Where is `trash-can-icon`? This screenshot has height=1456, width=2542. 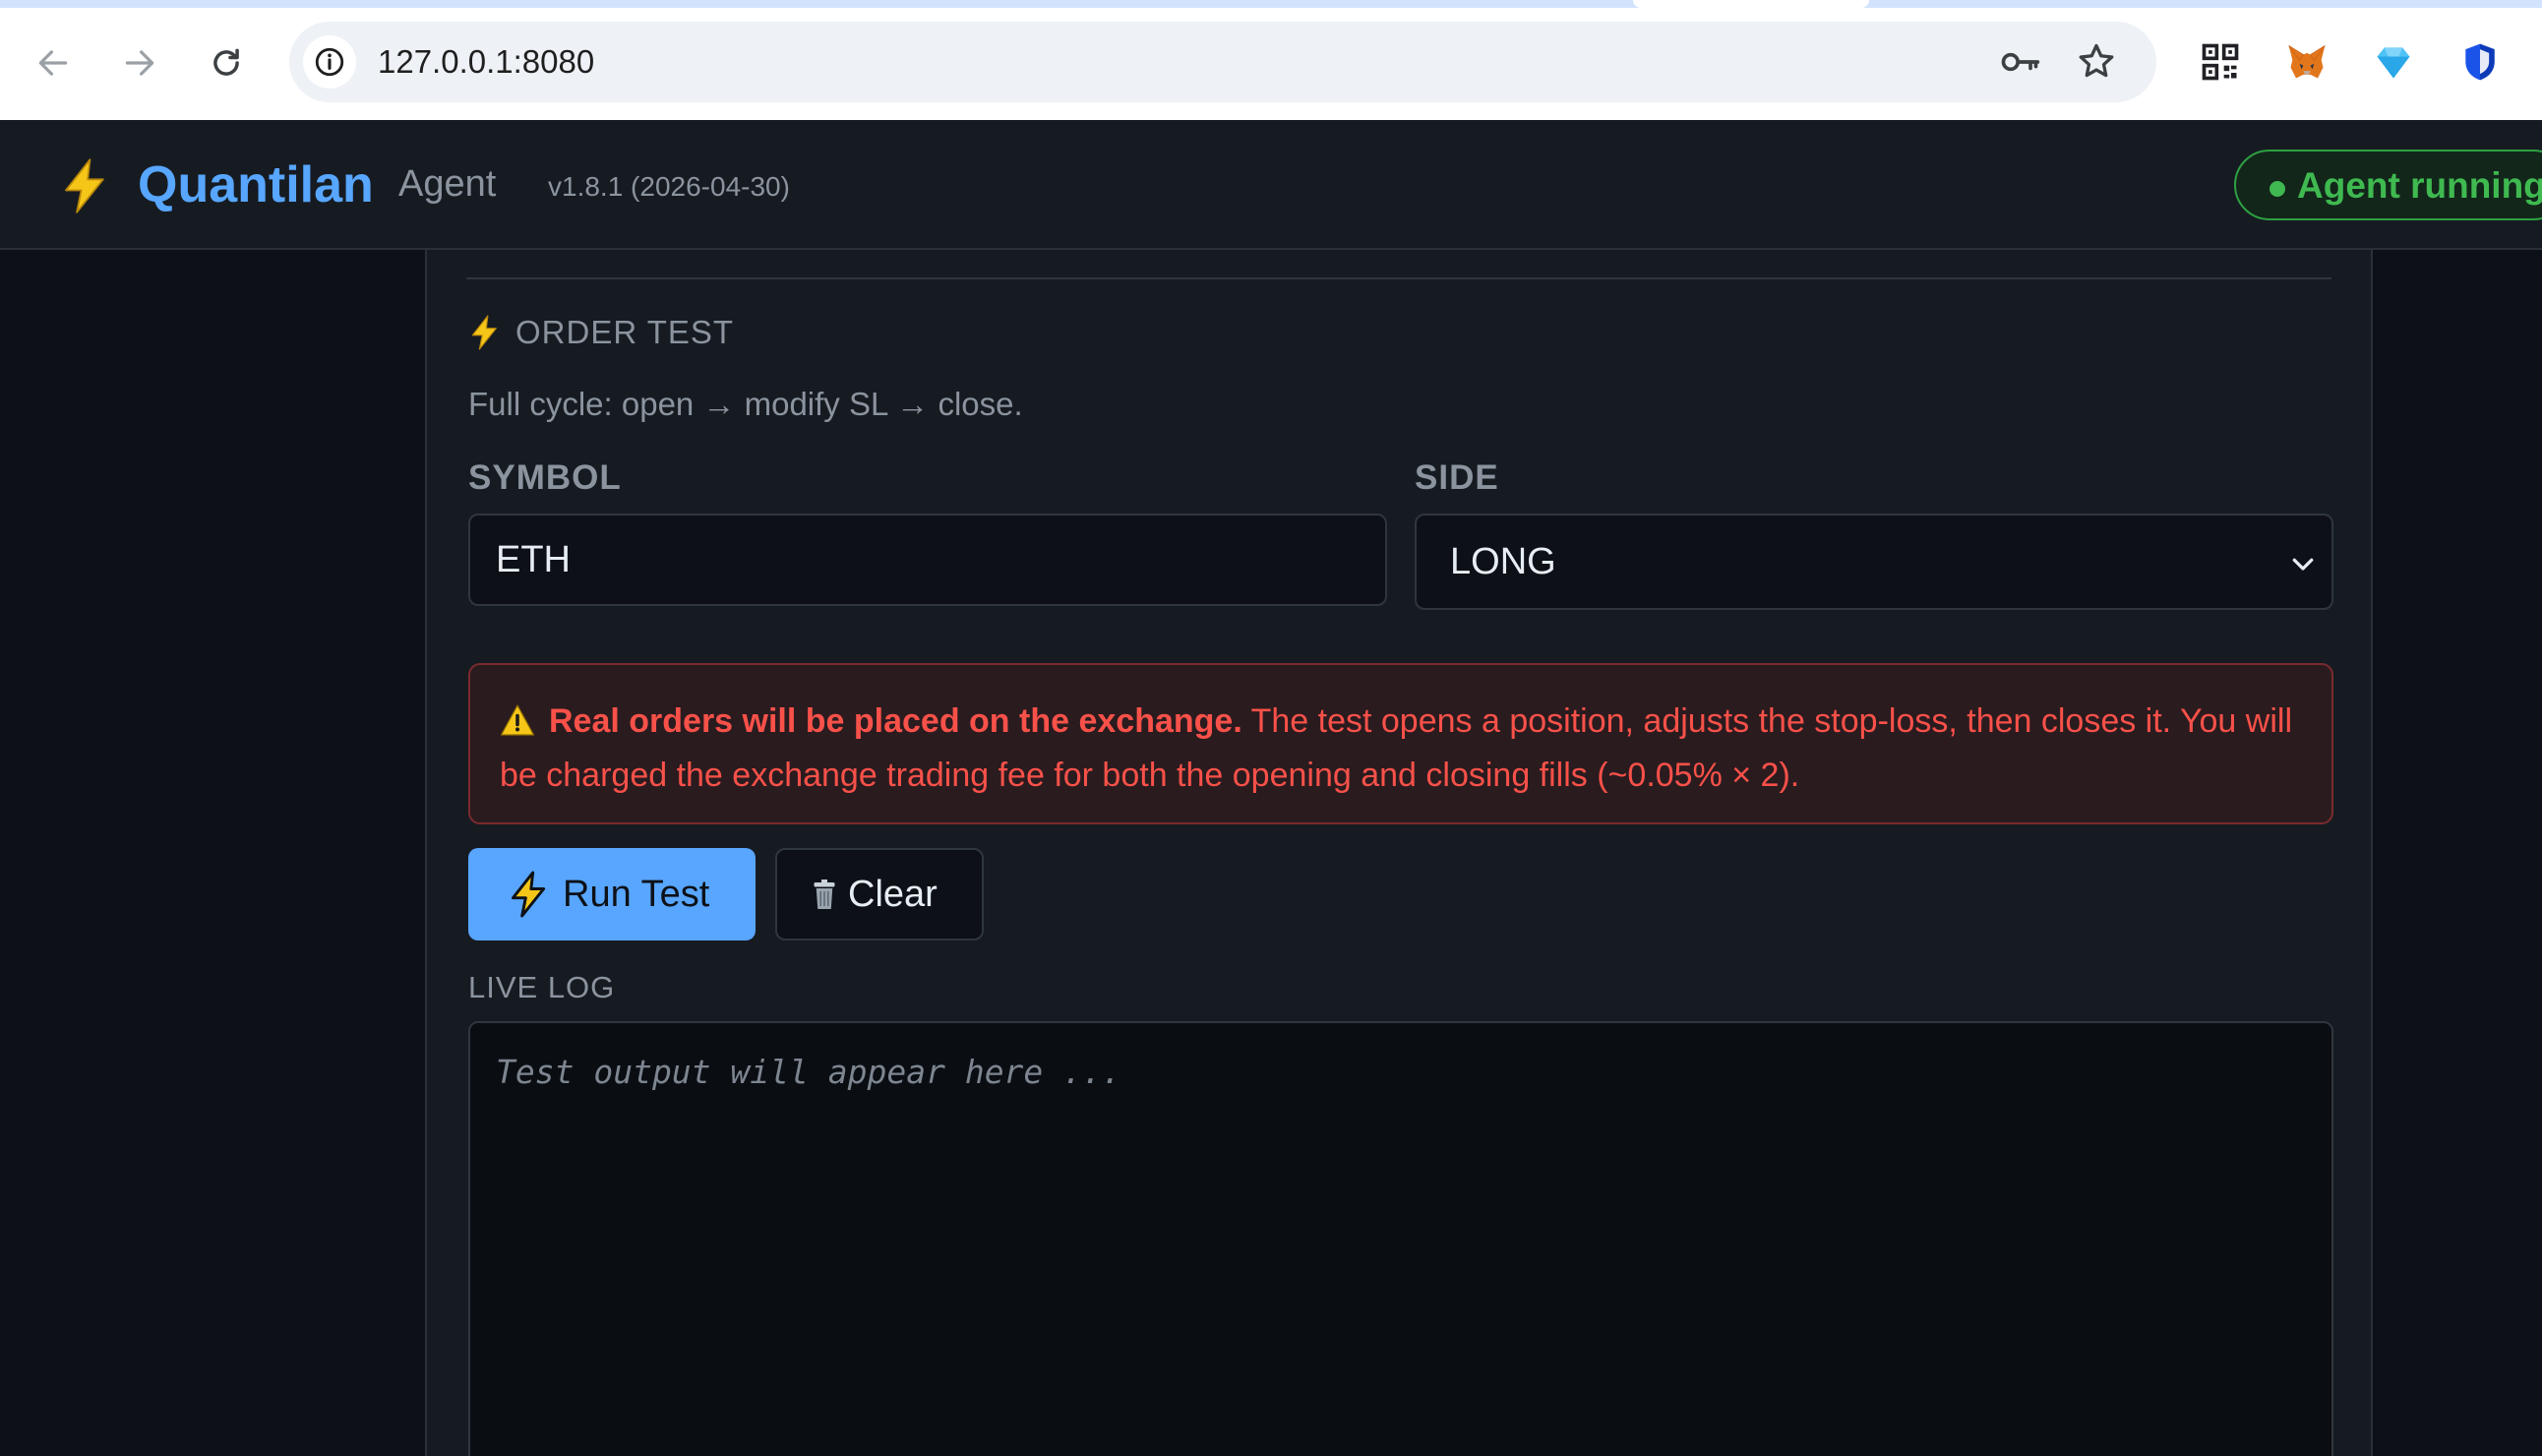 trash-can-icon is located at coordinates (825, 894).